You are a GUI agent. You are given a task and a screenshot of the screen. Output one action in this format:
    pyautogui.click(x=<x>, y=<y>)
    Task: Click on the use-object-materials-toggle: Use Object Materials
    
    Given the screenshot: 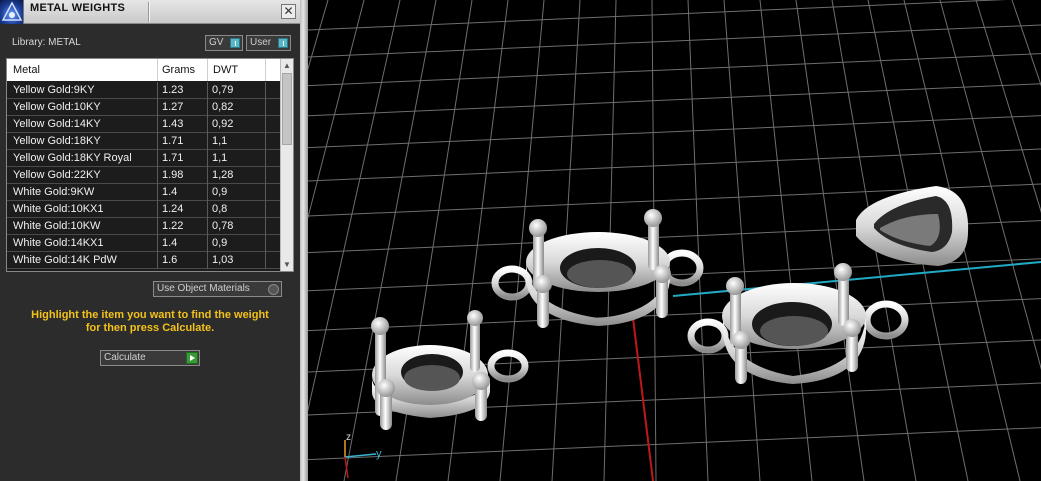 What is the action you would take?
    pyautogui.click(x=217, y=289)
    